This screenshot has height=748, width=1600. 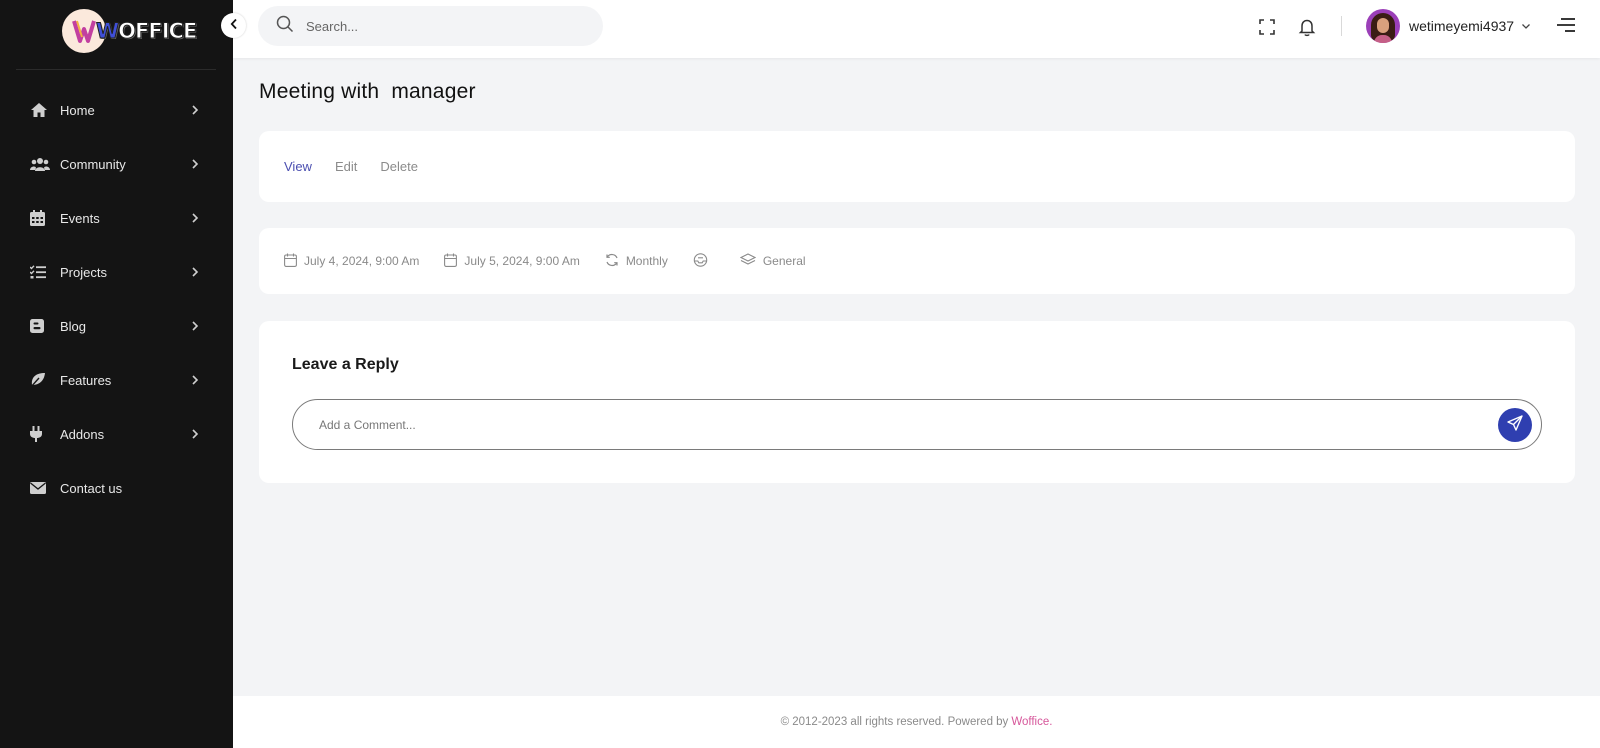 I want to click on tab-view: View, so click(x=298, y=166).